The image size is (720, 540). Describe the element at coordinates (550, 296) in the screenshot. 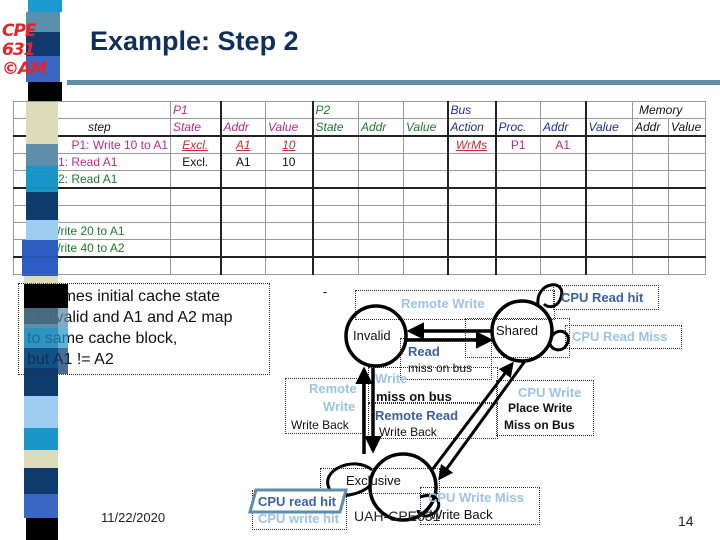

I see `shared-read-hit-loop` at that location.